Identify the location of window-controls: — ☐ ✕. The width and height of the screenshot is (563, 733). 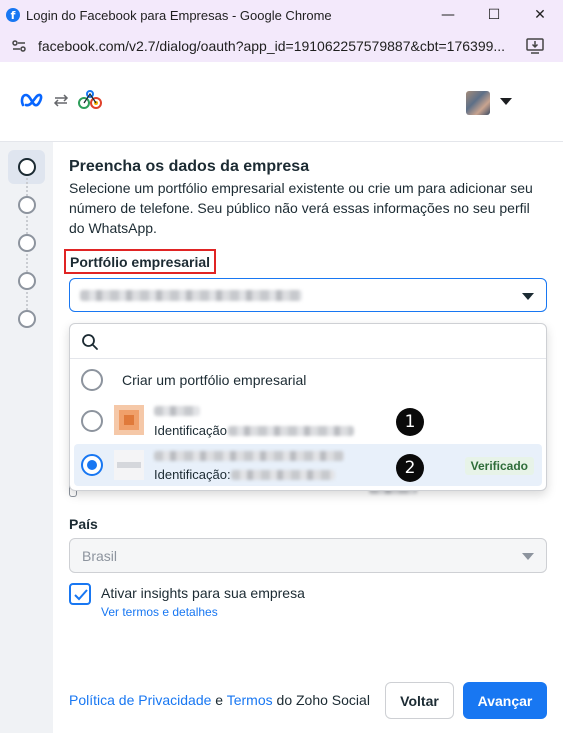
(494, 15).